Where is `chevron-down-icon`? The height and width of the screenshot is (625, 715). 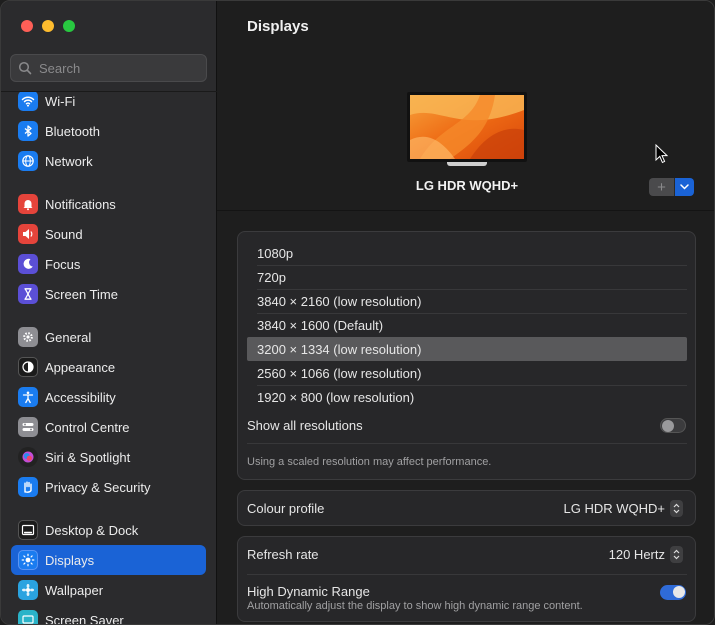 chevron-down-icon is located at coordinates (684, 187).